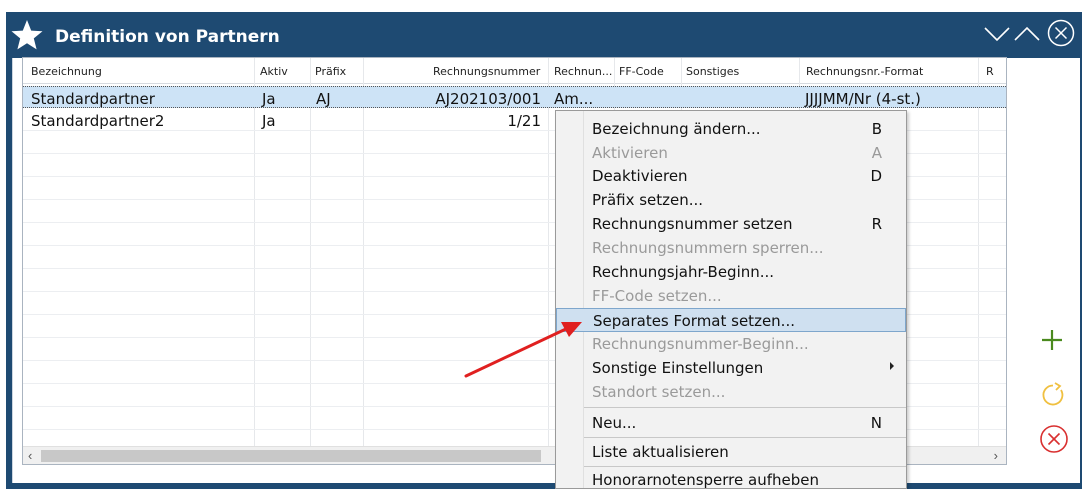  What do you see at coordinates (30, 455) in the screenshot?
I see `scroll-left-icon: ‹` at bounding box center [30, 455].